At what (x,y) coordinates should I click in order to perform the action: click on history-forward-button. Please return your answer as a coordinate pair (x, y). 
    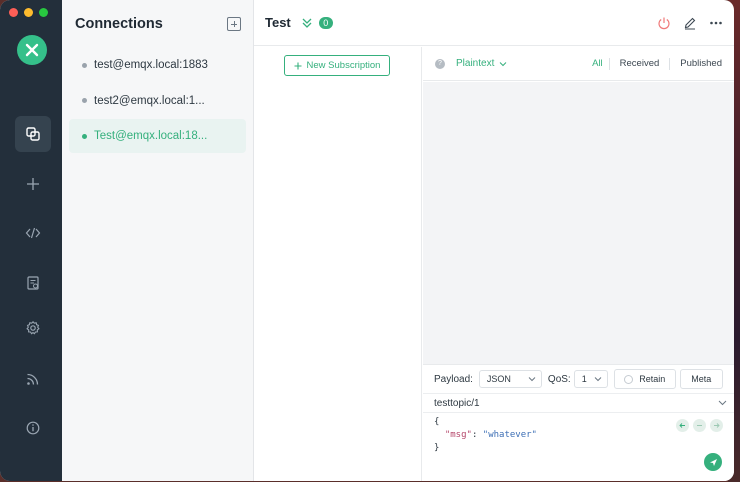
    Looking at the image, I should click on (716, 425).